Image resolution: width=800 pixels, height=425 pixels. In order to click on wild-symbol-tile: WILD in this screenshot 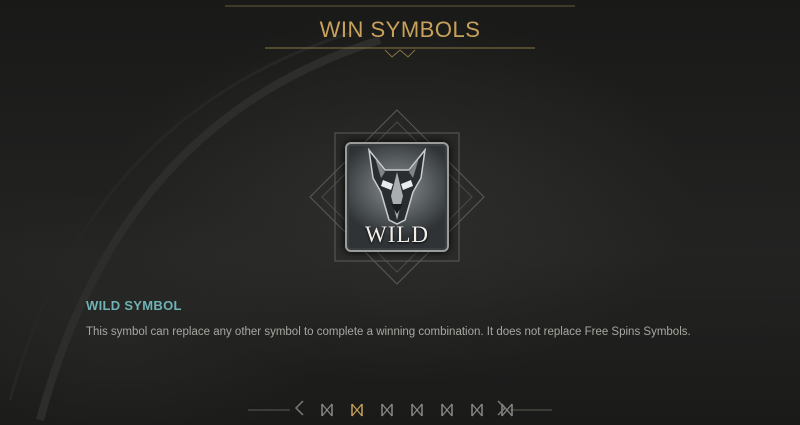, I will do `click(397, 197)`.